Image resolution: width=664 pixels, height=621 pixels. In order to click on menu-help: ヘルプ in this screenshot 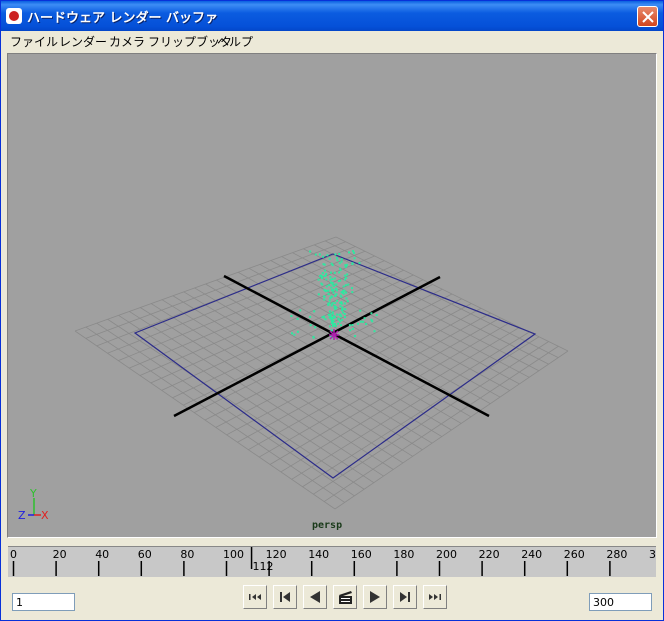, I will do `click(235, 41)`.